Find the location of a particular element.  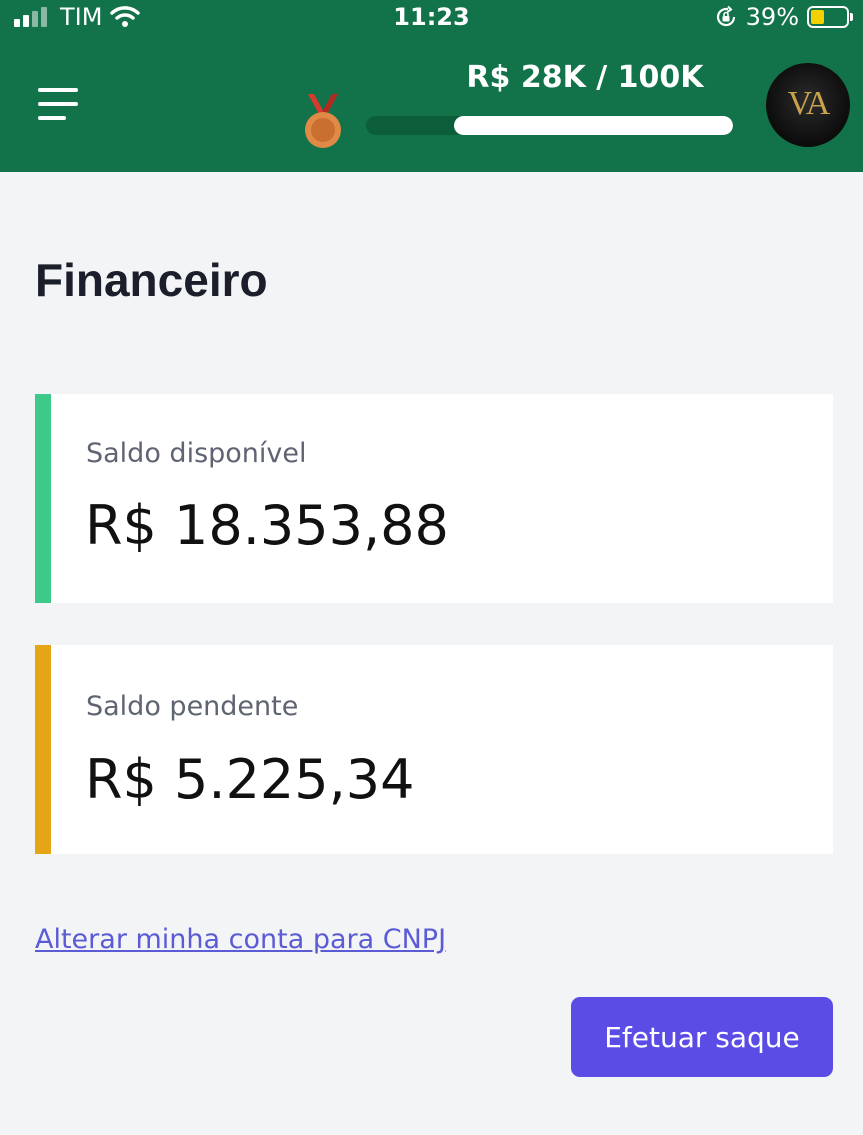

pending-balance-label: Saldo pendente is located at coordinates (192, 706).